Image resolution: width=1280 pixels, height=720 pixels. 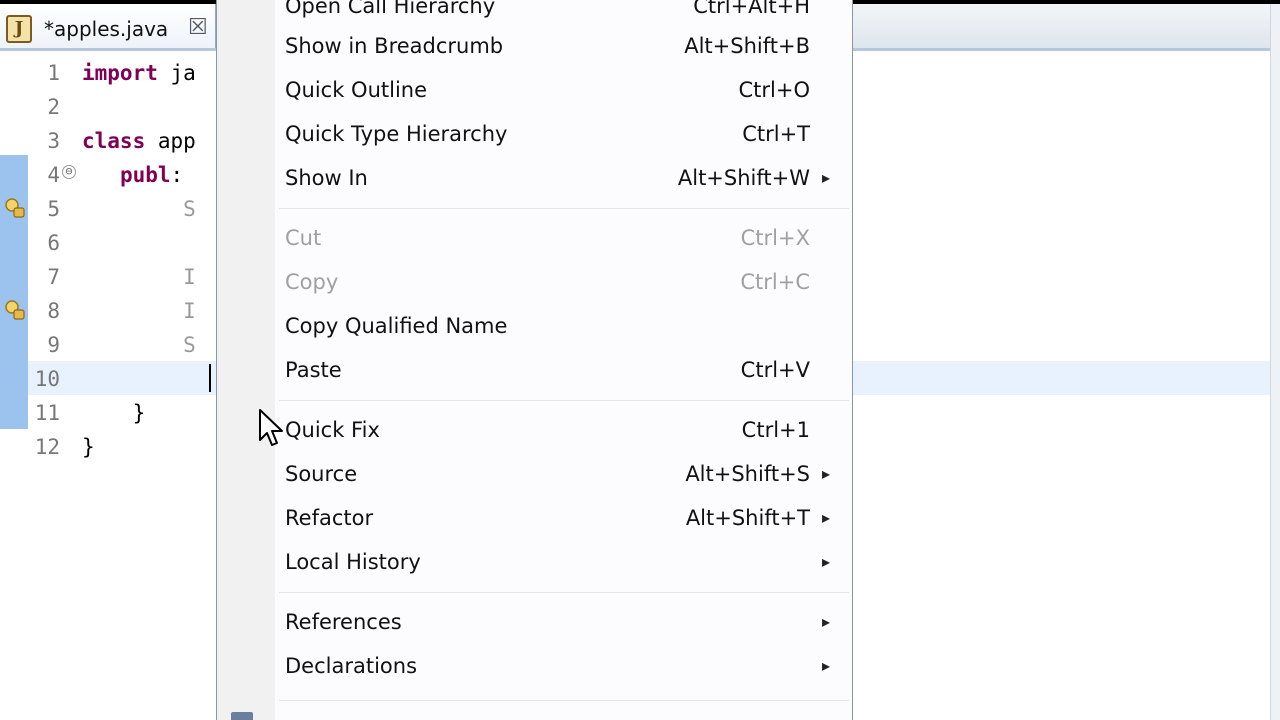 I want to click on menu-item-shortcut: Ctrl+T, so click(x=776, y=134).